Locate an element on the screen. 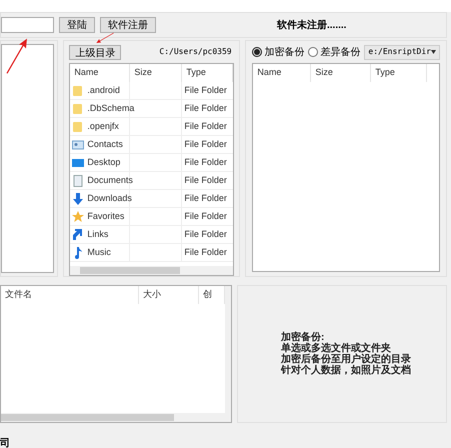  file-row: Desktop File Folder is located at coordinates (152, 163).